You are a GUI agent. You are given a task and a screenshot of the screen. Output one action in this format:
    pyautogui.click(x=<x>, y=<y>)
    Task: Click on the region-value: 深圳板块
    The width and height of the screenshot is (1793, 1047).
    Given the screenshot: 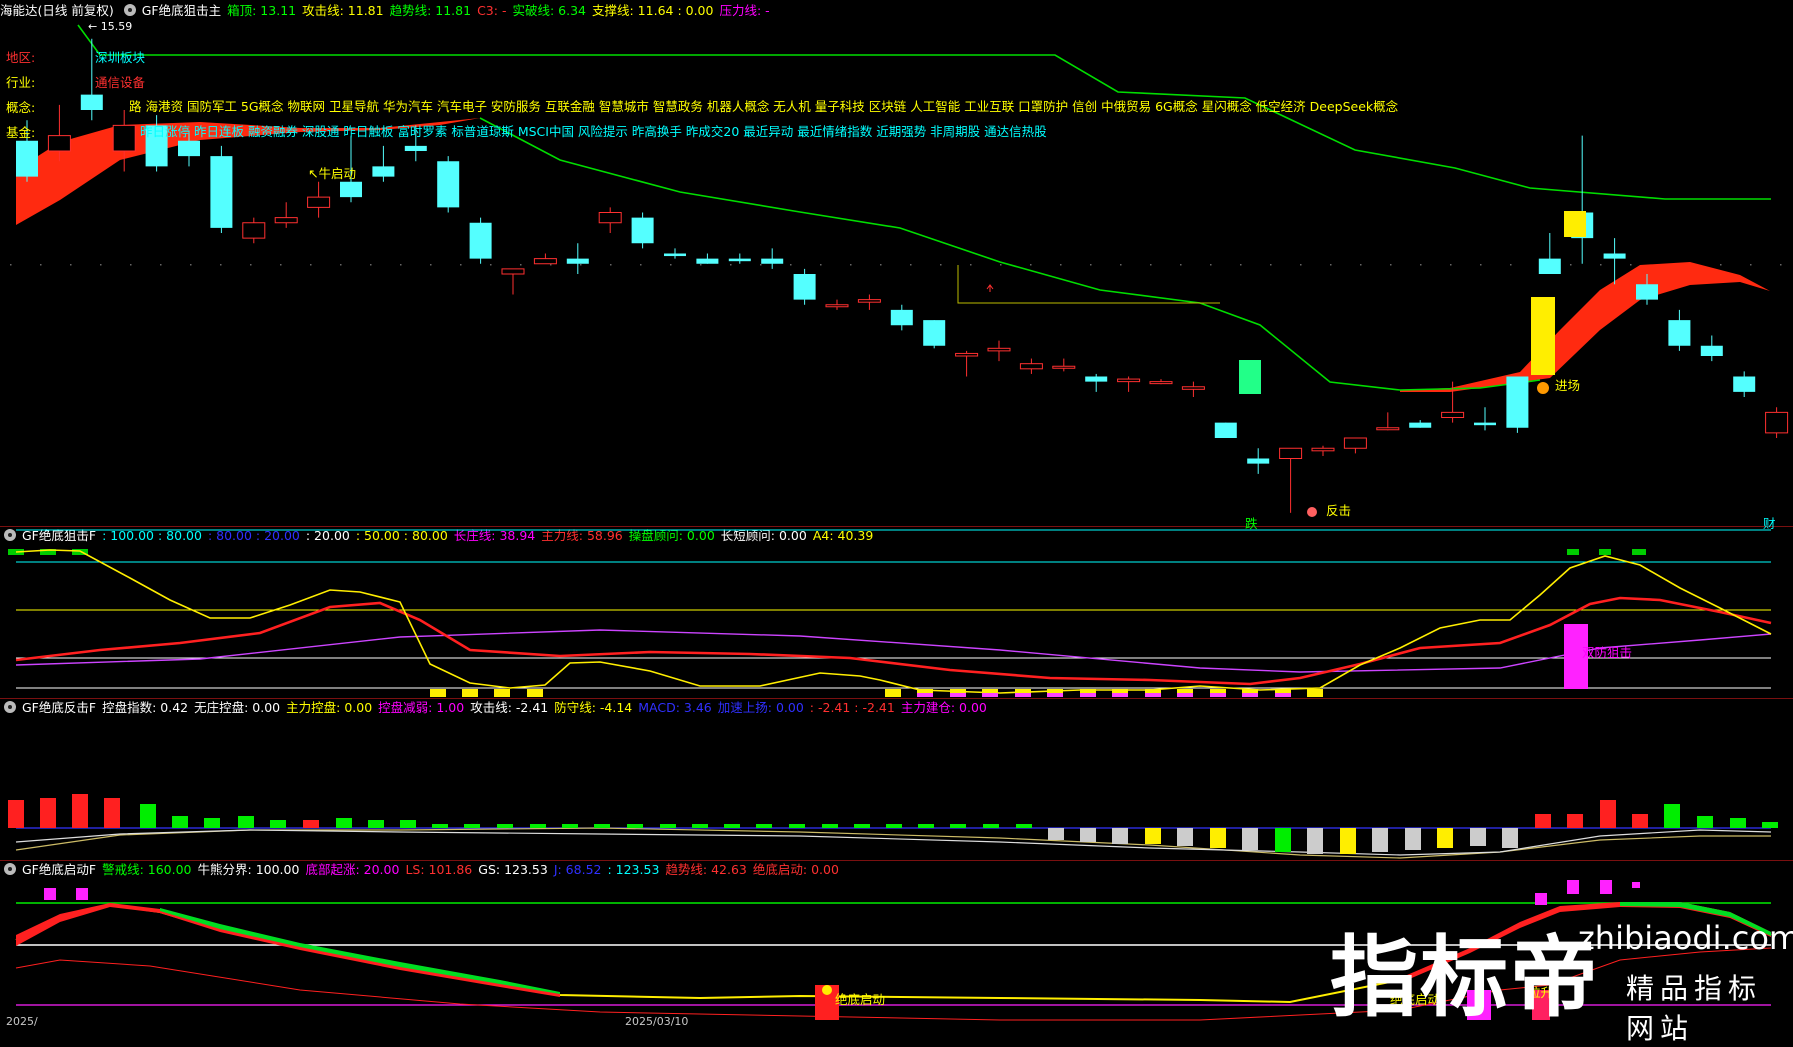 What is the action you would take?
    pyautogui.click(x=120, y=57)
    